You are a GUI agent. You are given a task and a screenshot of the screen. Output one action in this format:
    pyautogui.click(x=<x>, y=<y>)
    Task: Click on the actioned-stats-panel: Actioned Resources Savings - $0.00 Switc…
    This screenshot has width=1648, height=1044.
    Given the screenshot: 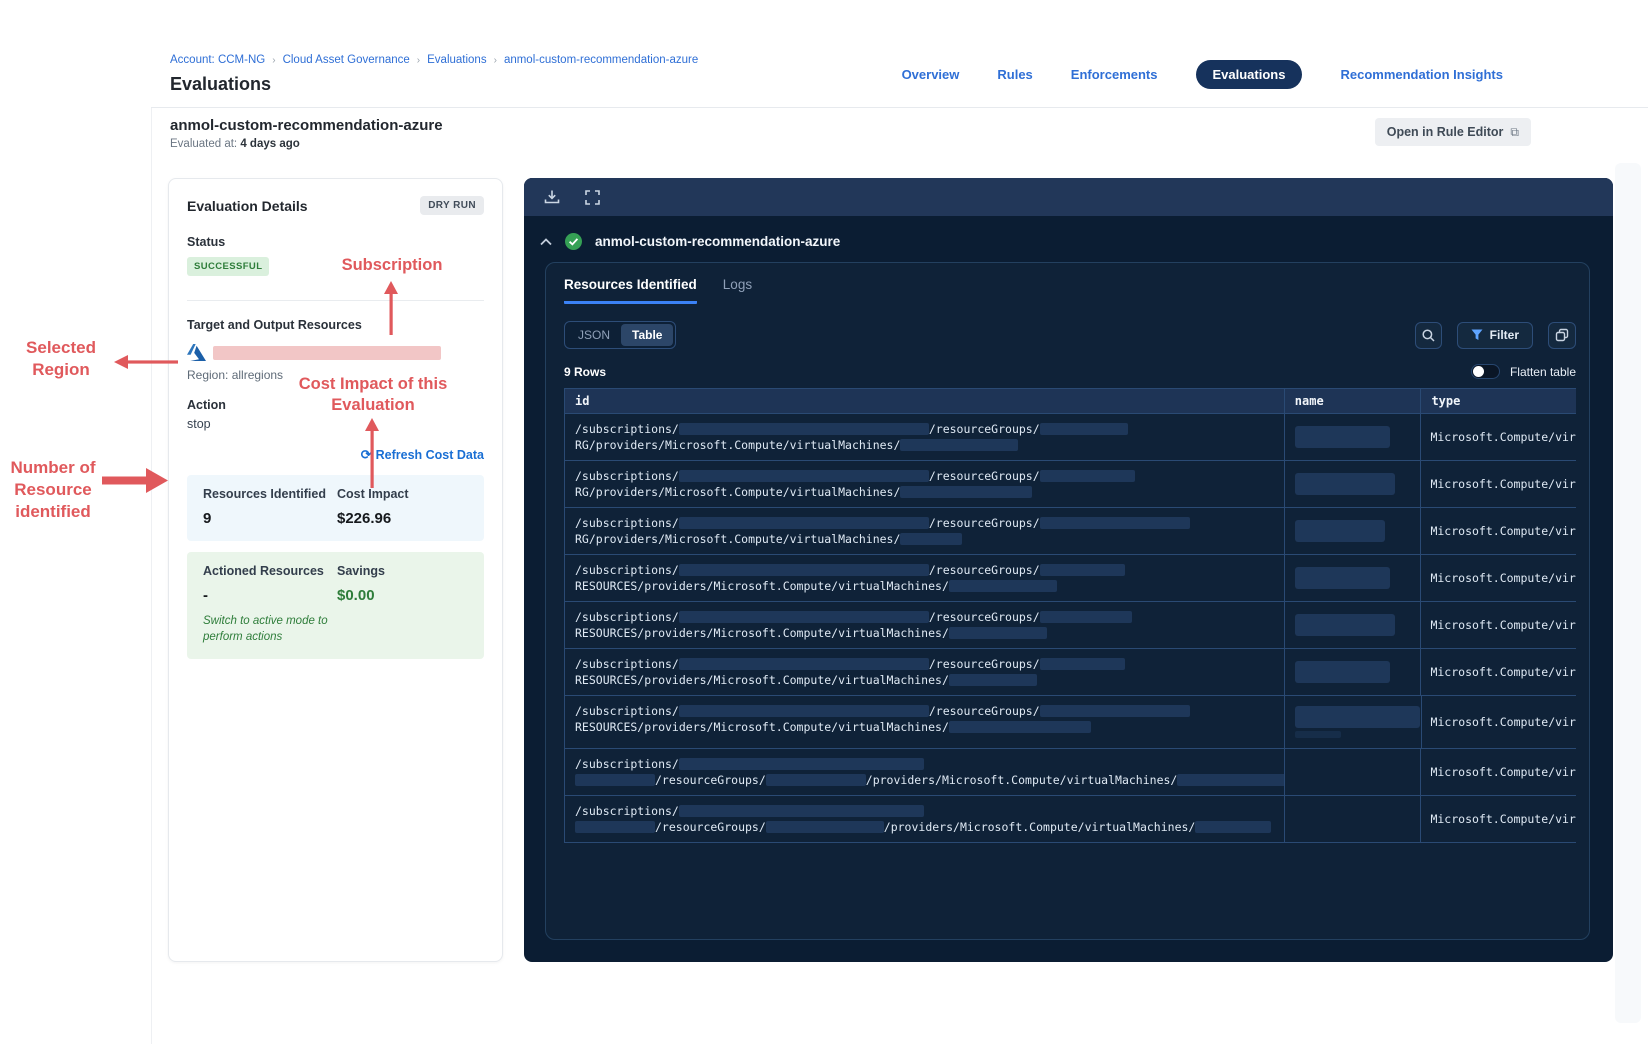 What is the action you would take?
    pyautogui.click(x=335, y=606)
    